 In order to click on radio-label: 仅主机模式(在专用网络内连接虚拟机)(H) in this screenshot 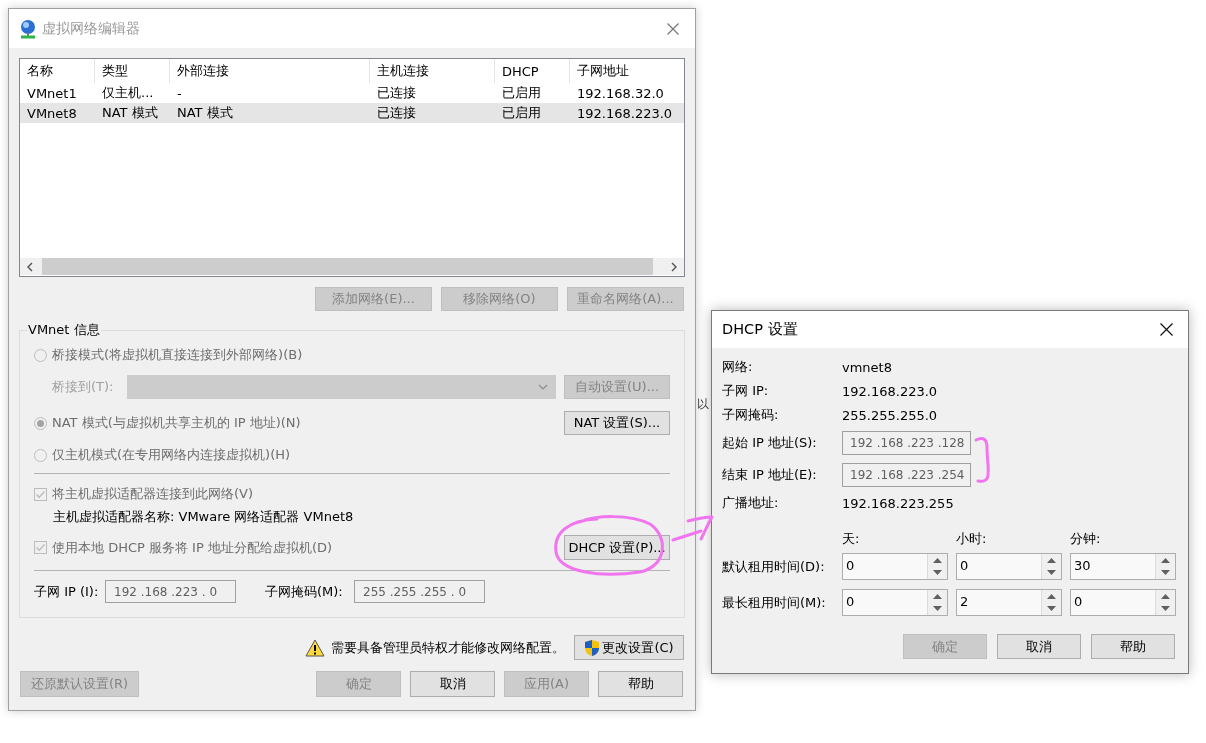, I will do `click(171, 455)`.